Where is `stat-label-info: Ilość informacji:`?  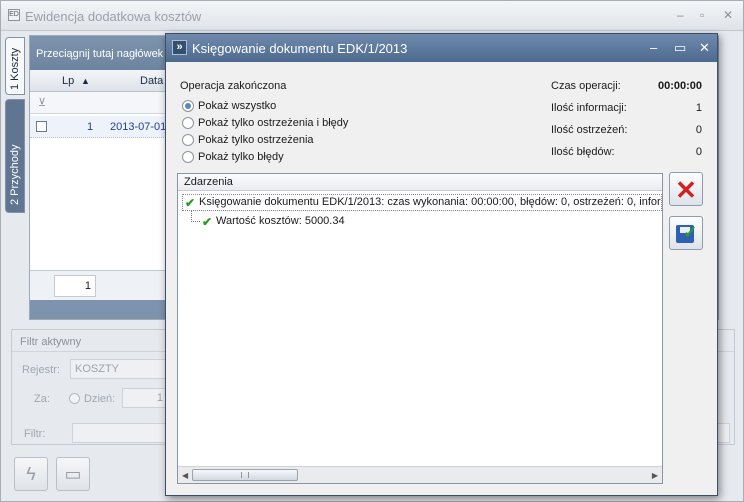
stat-label-info: Ilość informacji: is located at coordinates (589, 108).